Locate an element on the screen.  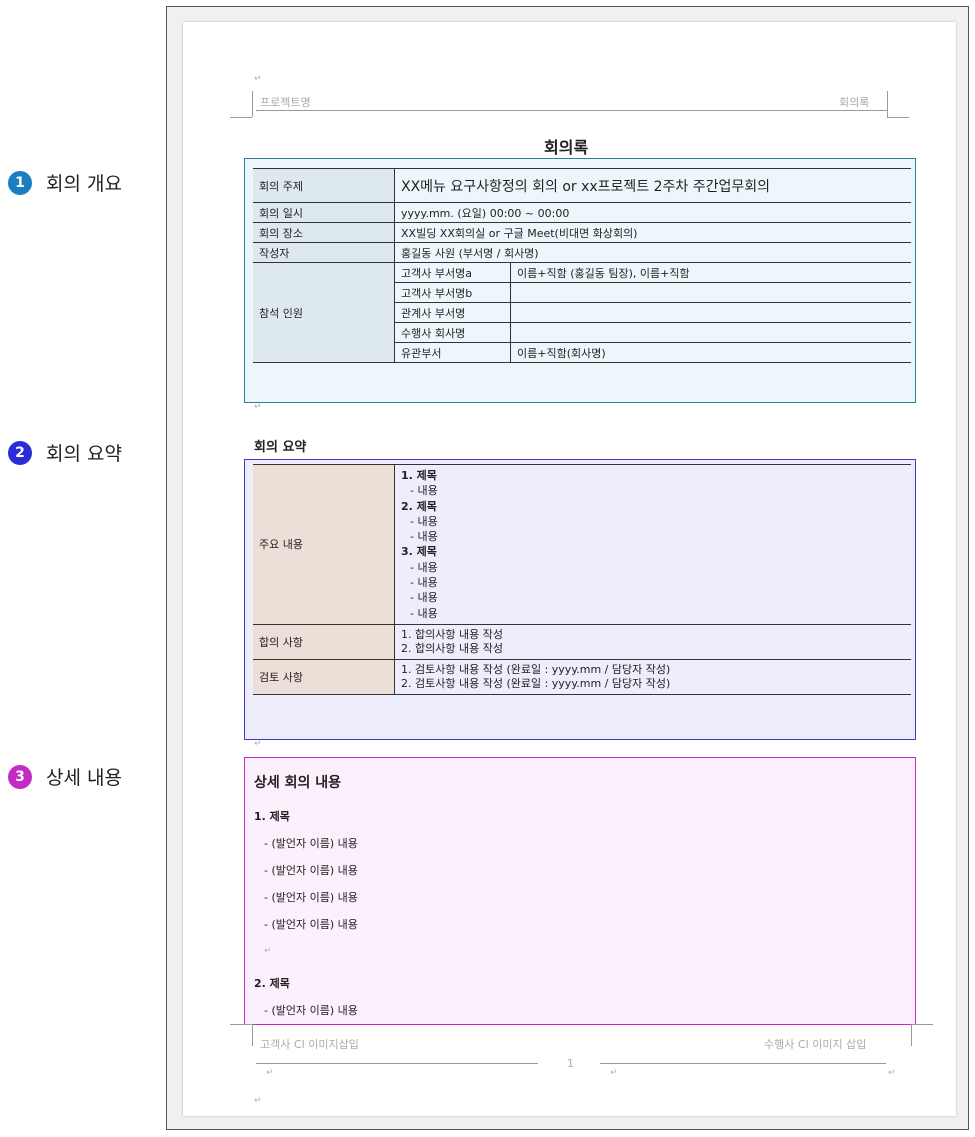
agreement-label: 합의 사항 is located at coordinates (324, 641).